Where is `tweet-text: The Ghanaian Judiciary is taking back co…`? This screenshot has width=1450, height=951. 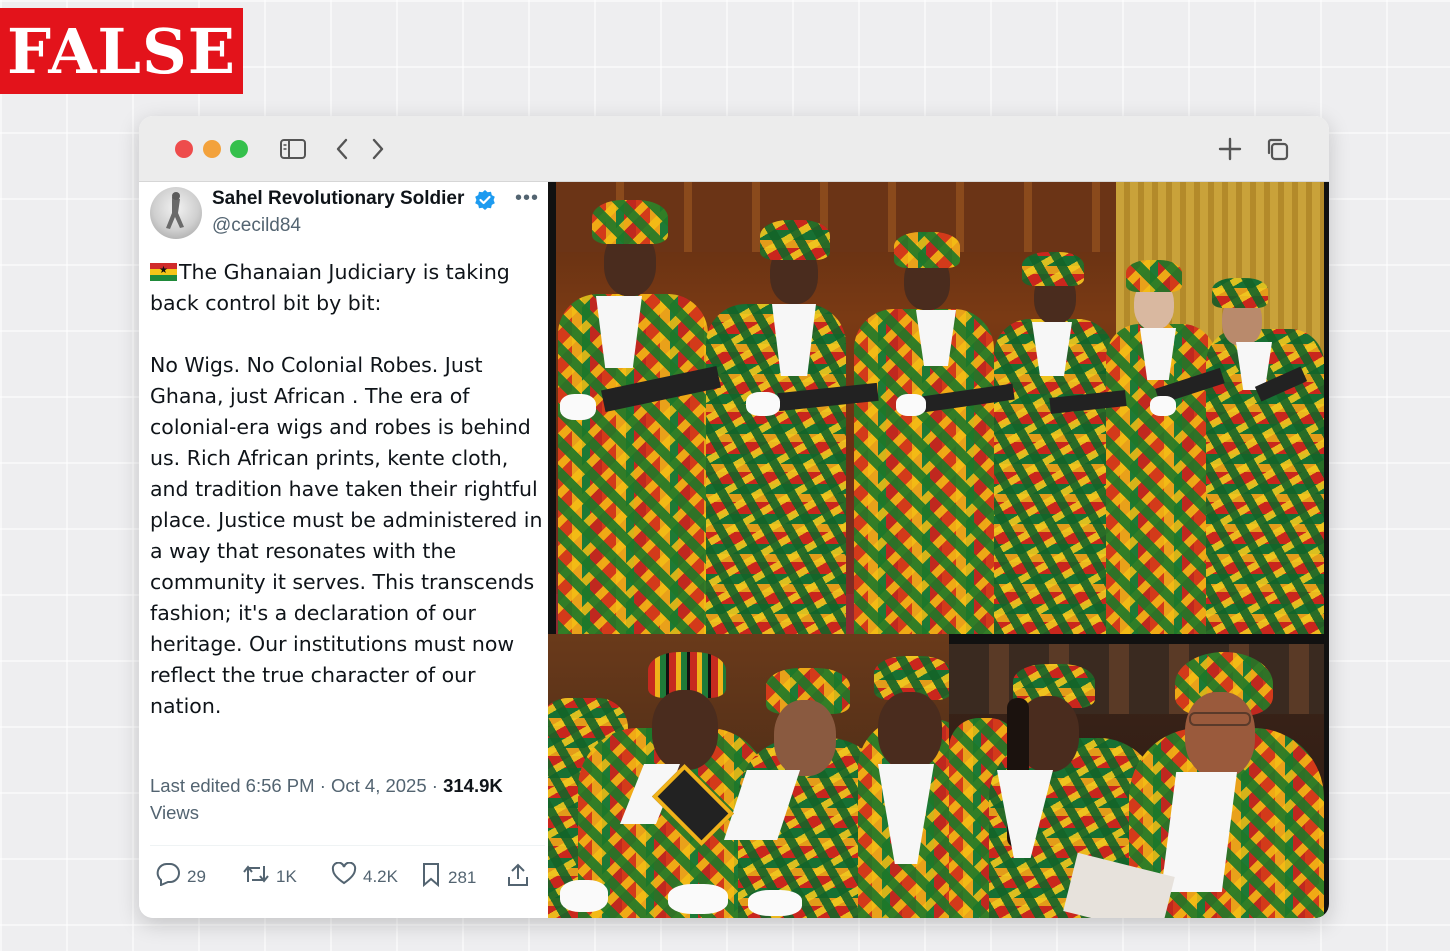
tweet-text: The Ghanaian Judiciary is taking back co… is located at coordinates (350, 489).